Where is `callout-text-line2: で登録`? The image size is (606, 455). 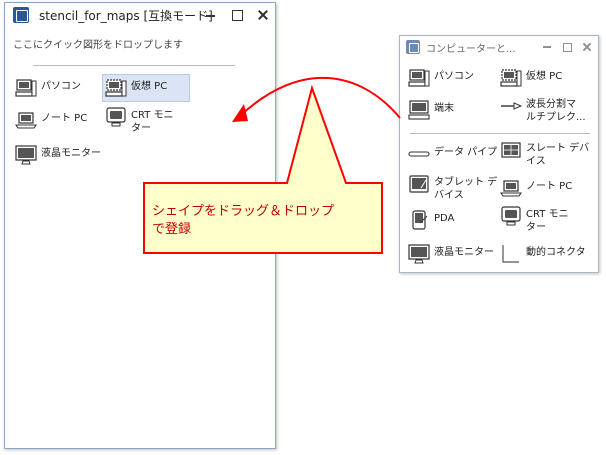 callout-text-line2: で登録 is located at coordinates (172, 229).